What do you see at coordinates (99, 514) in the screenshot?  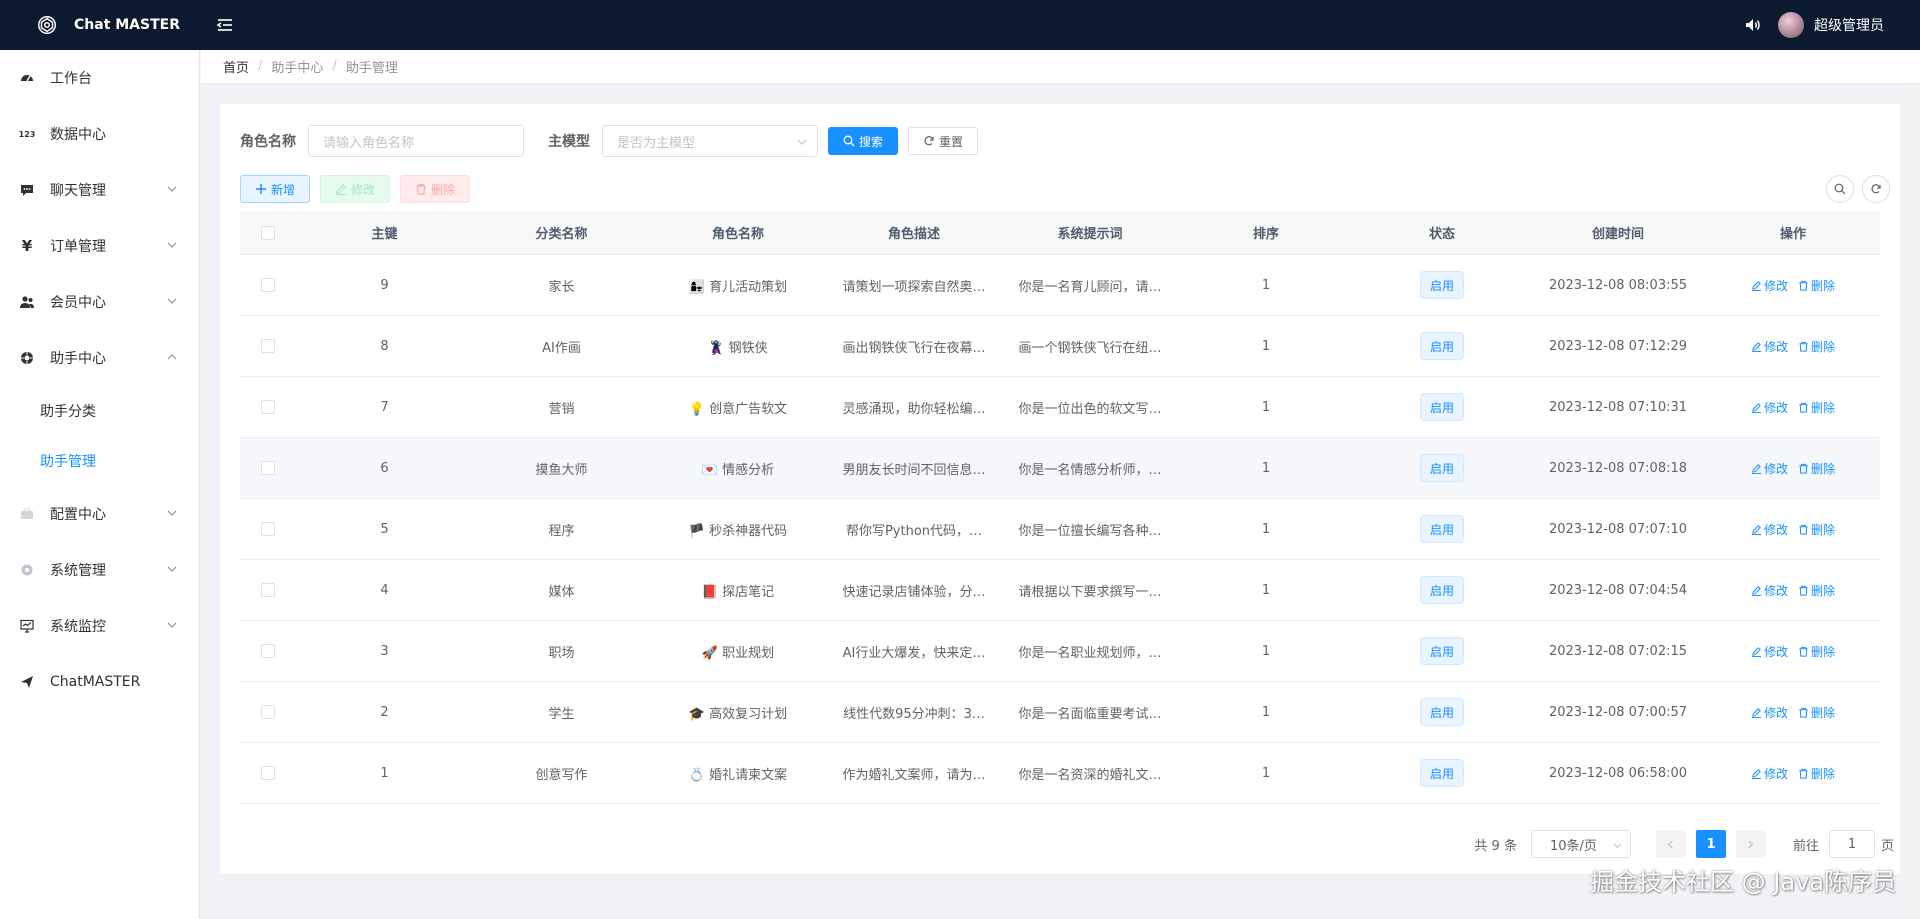 I see `sidebar-item-config-center: 配置中心` at bounding box center [99, 514].